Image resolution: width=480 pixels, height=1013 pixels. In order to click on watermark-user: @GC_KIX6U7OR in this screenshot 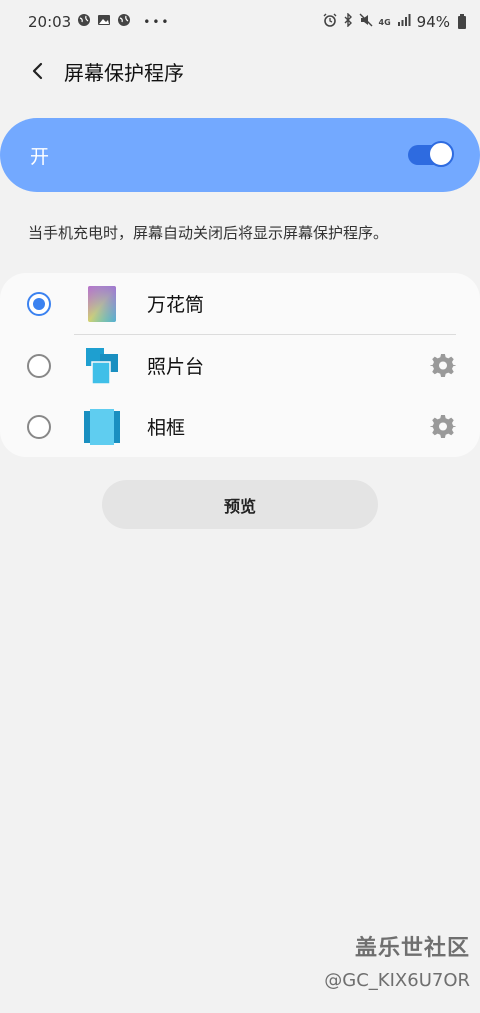, I will do `click(397, 980)`.